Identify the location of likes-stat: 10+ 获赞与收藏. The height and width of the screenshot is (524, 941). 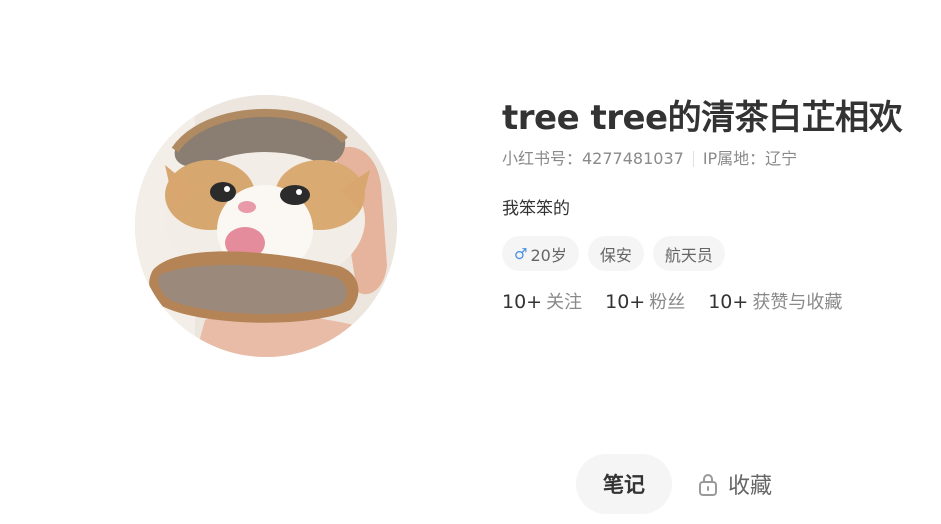
(775, 302).